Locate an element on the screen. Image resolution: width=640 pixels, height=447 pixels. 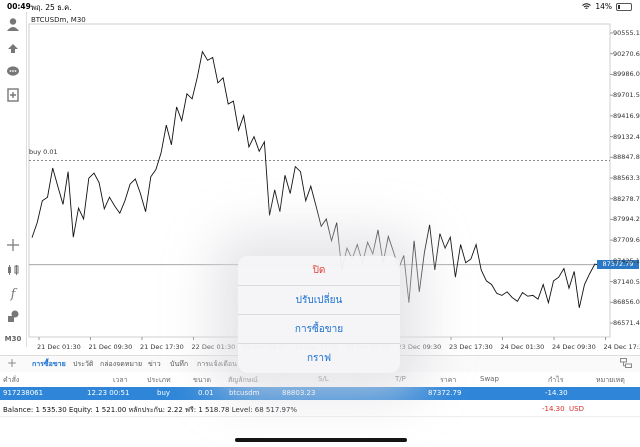
col-sl: S/L is located at coordinates (323, 379).